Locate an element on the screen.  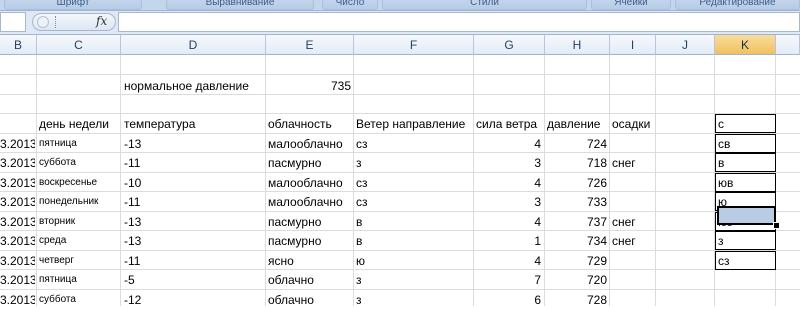
ribbon-group-editing: Редактирование is located at coordinates (737, 5).